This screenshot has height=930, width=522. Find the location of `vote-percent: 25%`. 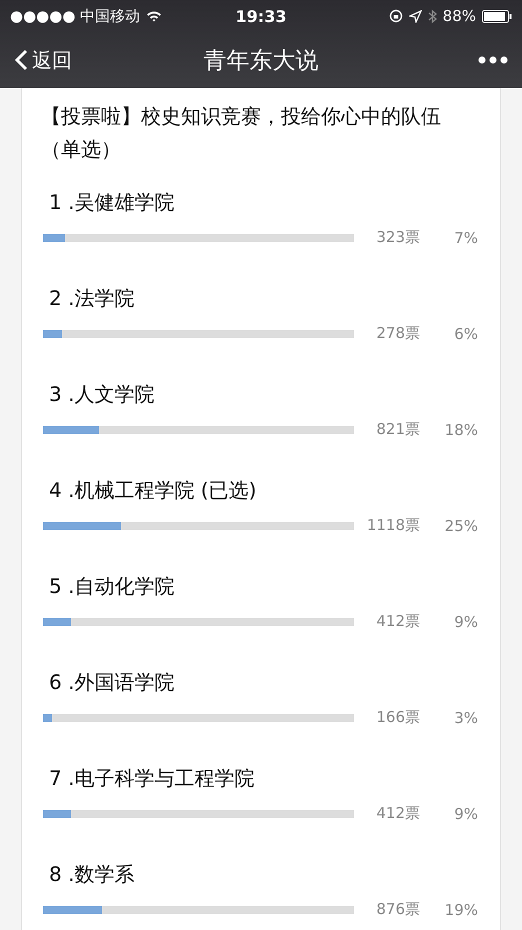

vote-percent: 25% is located at coordinates (461, 525).